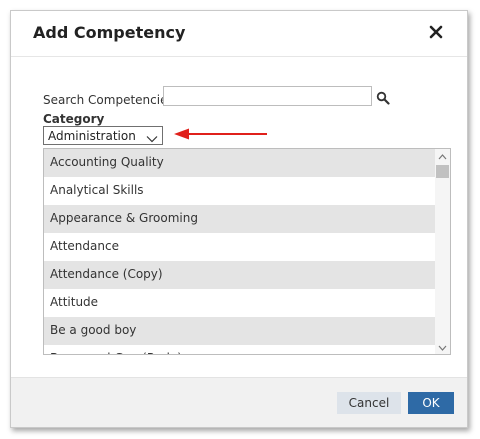  Describe the element at coordinates (92, 136) in the screenshot. I see `category-selected-value: Administration` at that location.